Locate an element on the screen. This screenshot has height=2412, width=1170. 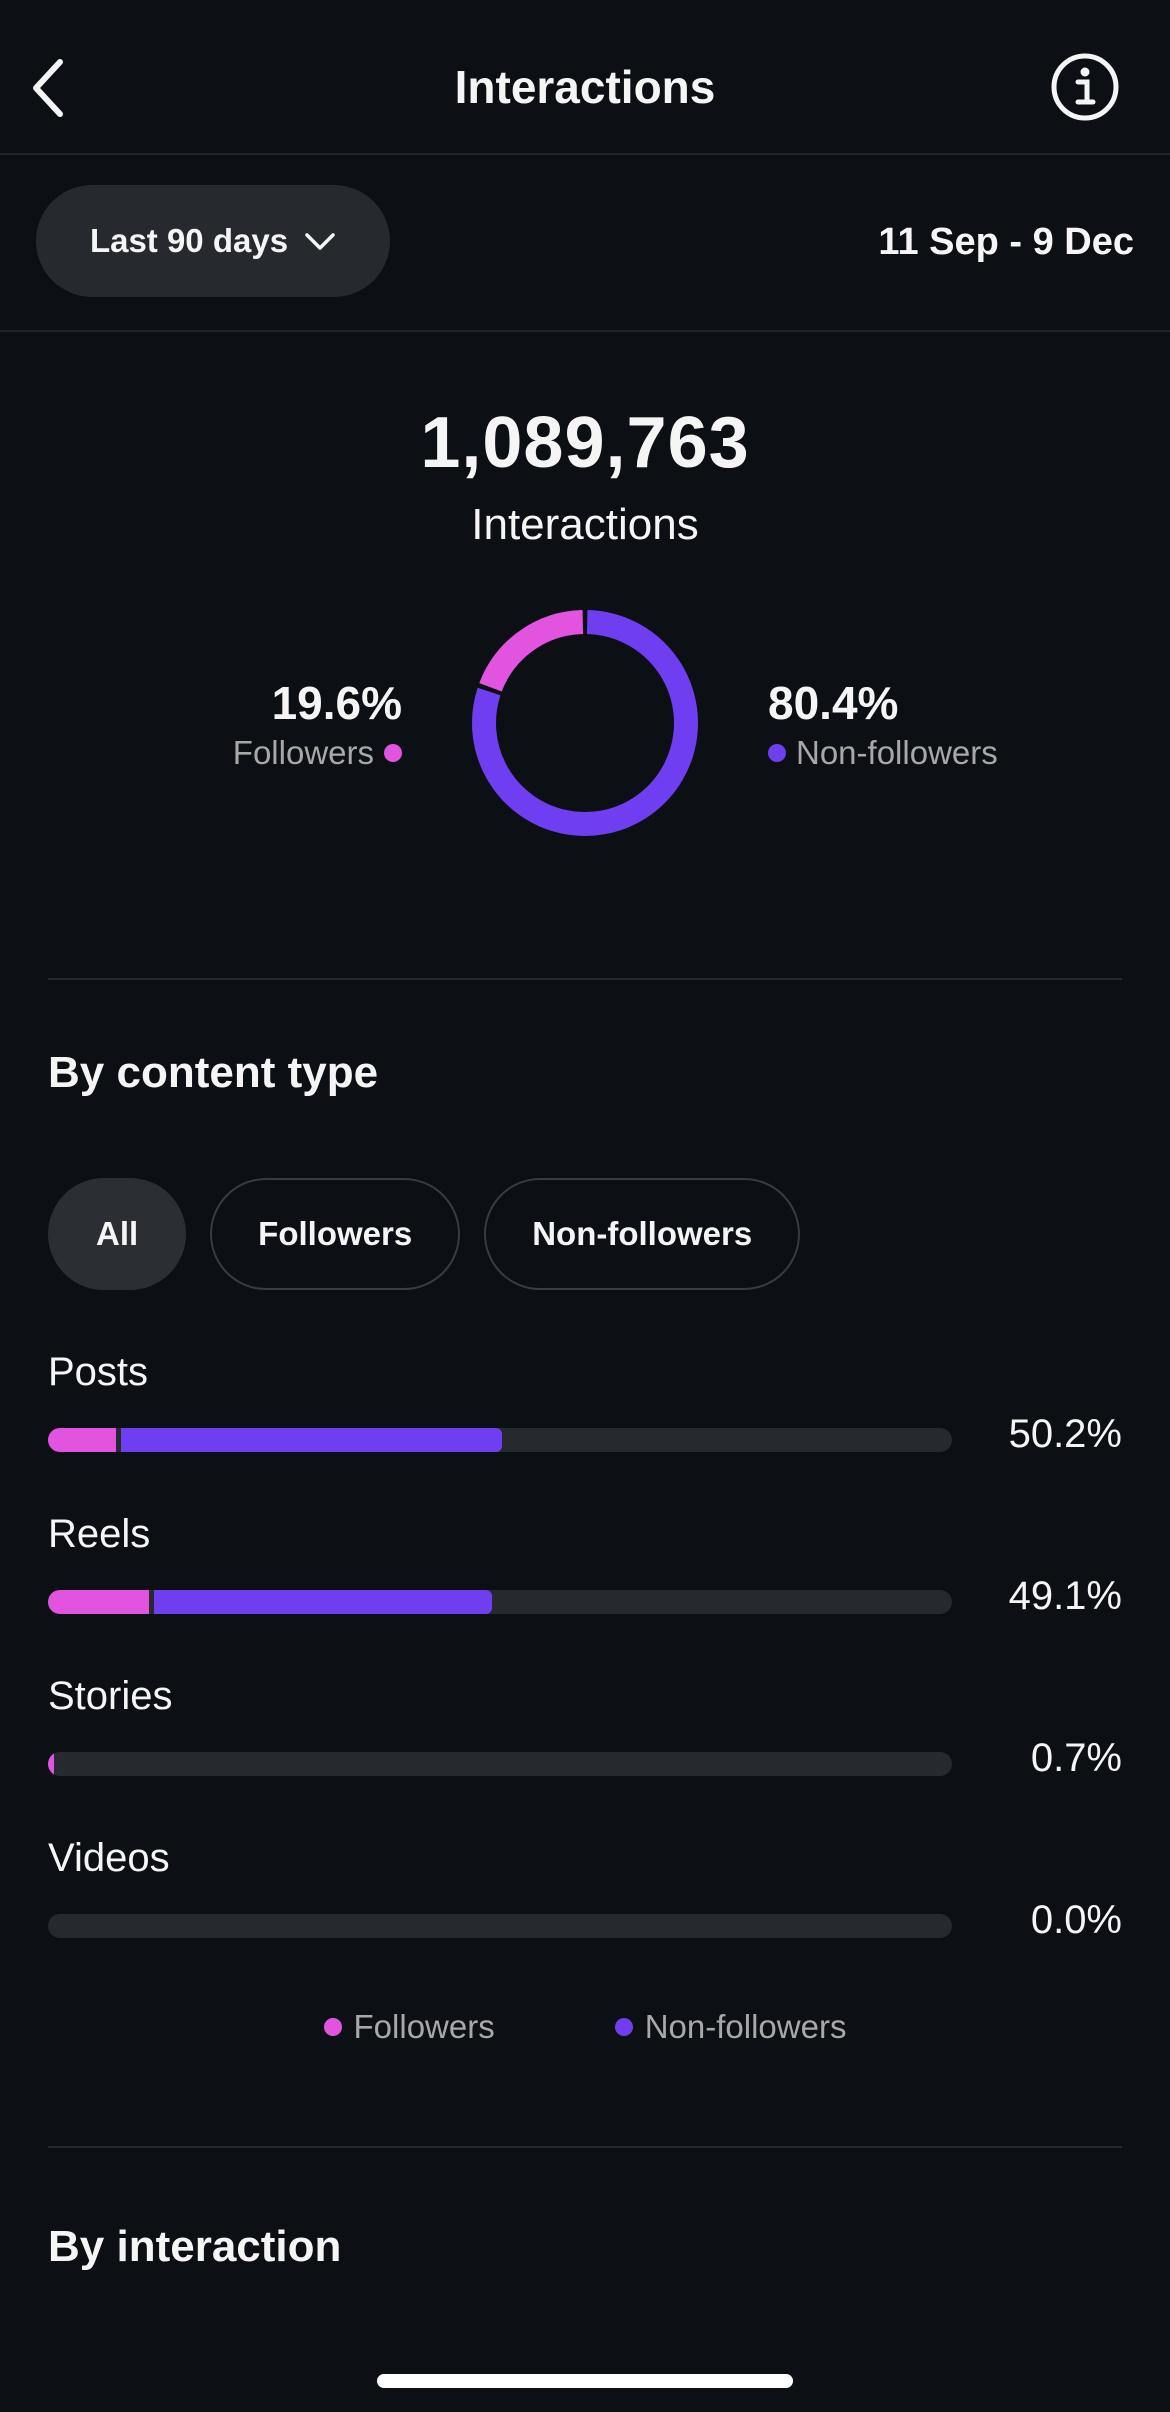
info-button is located at coordinates (1085, 87).